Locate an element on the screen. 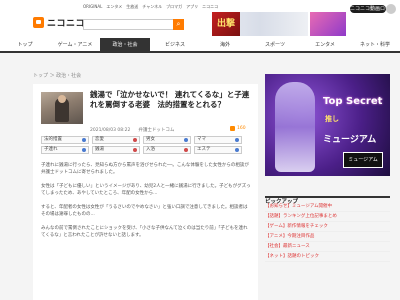 The image size is (400, 300). top-link: チャンネル is located at coordinates (152, 7).